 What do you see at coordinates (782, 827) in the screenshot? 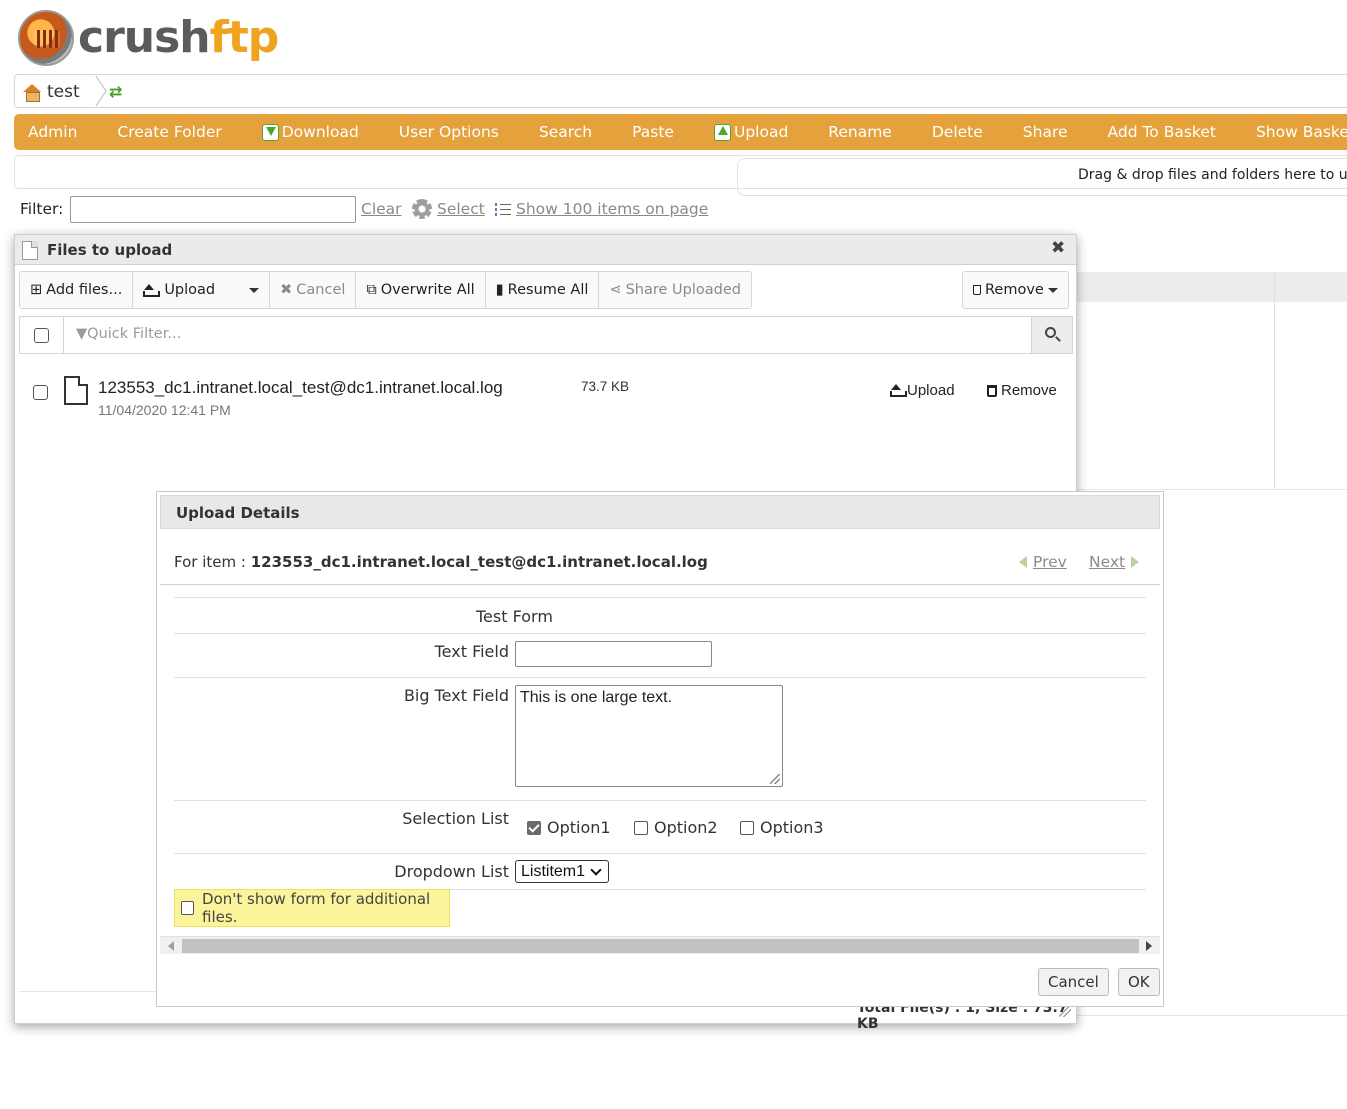
I see `option3-checkbox: Option3` at bounding box center [782, 827].